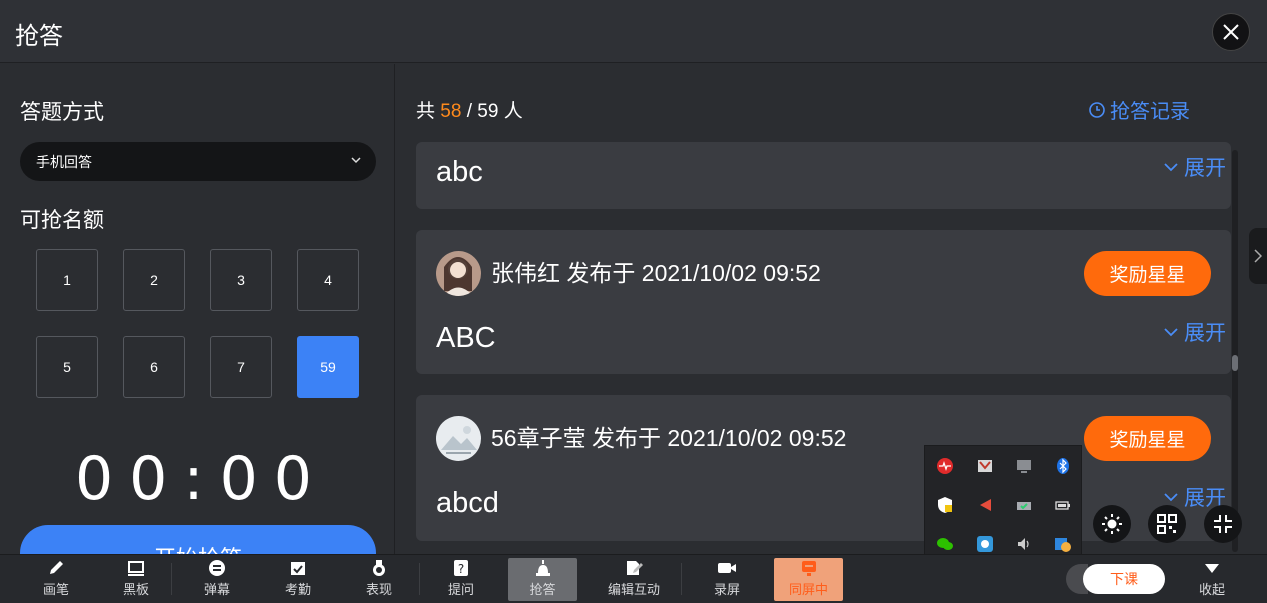 Image resolution: width=1267 pixels, height=603 pixels. Describe the element at coordinates (633, 31) in the screenshot. I see `dialog-header: 抢答` at that location.